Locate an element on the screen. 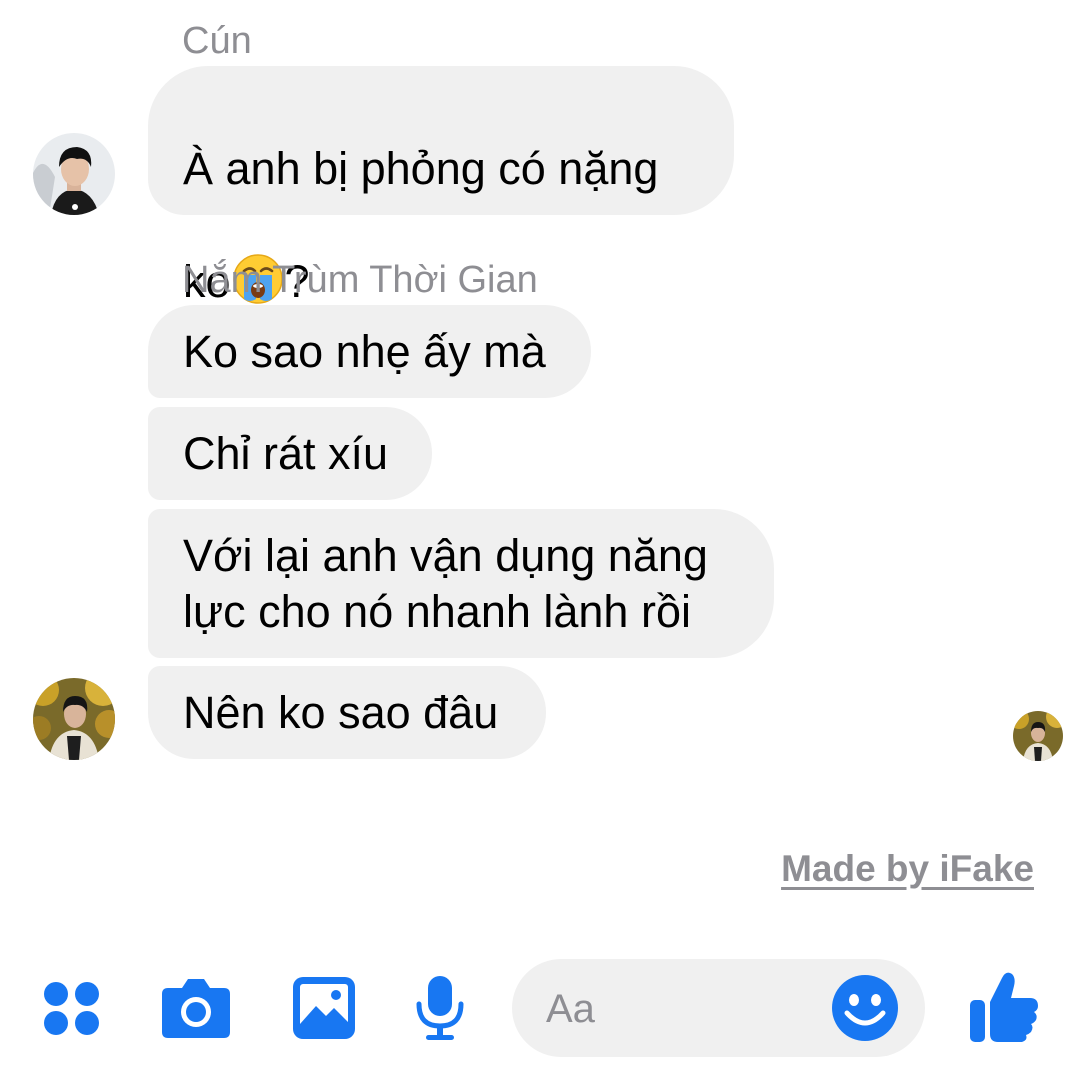 Image resolution: width=1080 pixels, height=1079 pixels. message-bubble: À anh bị phỏng có nặng ko ? is located at coordinates (441, 186).